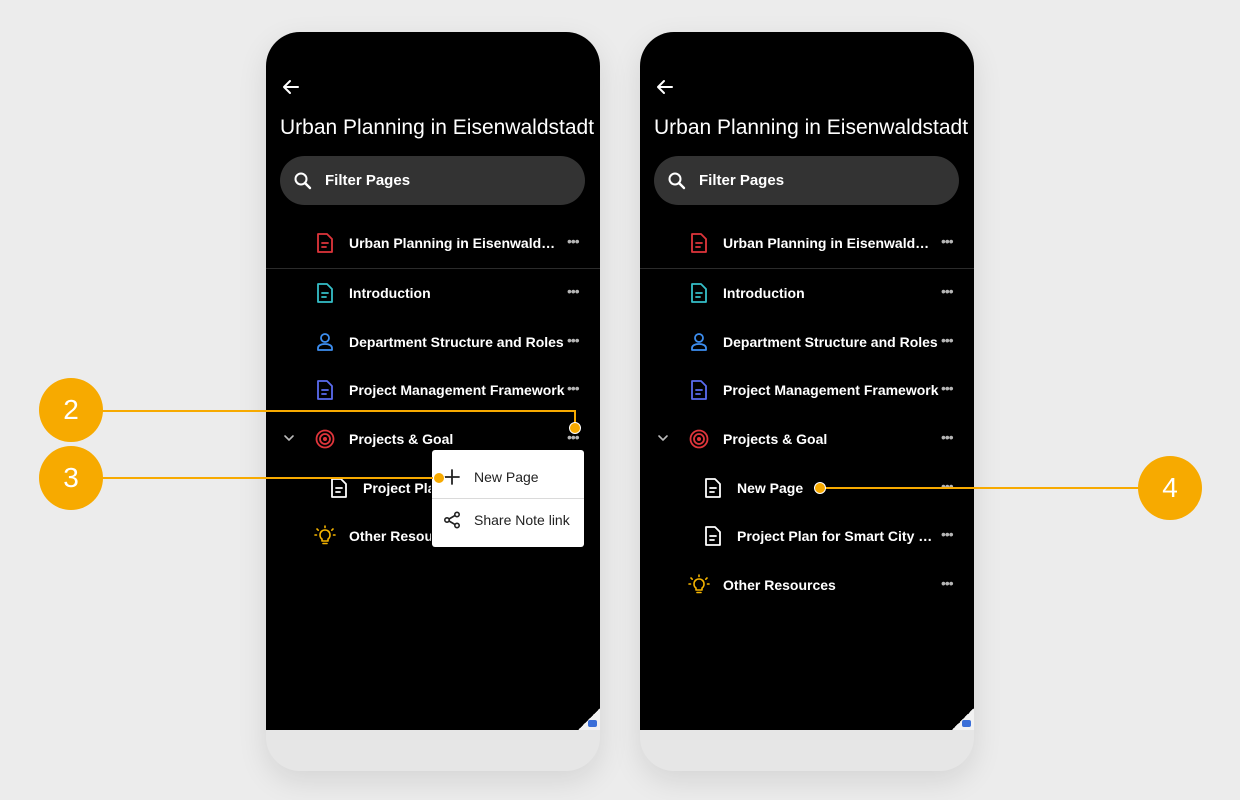  Describe the element at coordinates (522, 520) in the screenshot. I see `menu-item-label: Share Note link` at that location.